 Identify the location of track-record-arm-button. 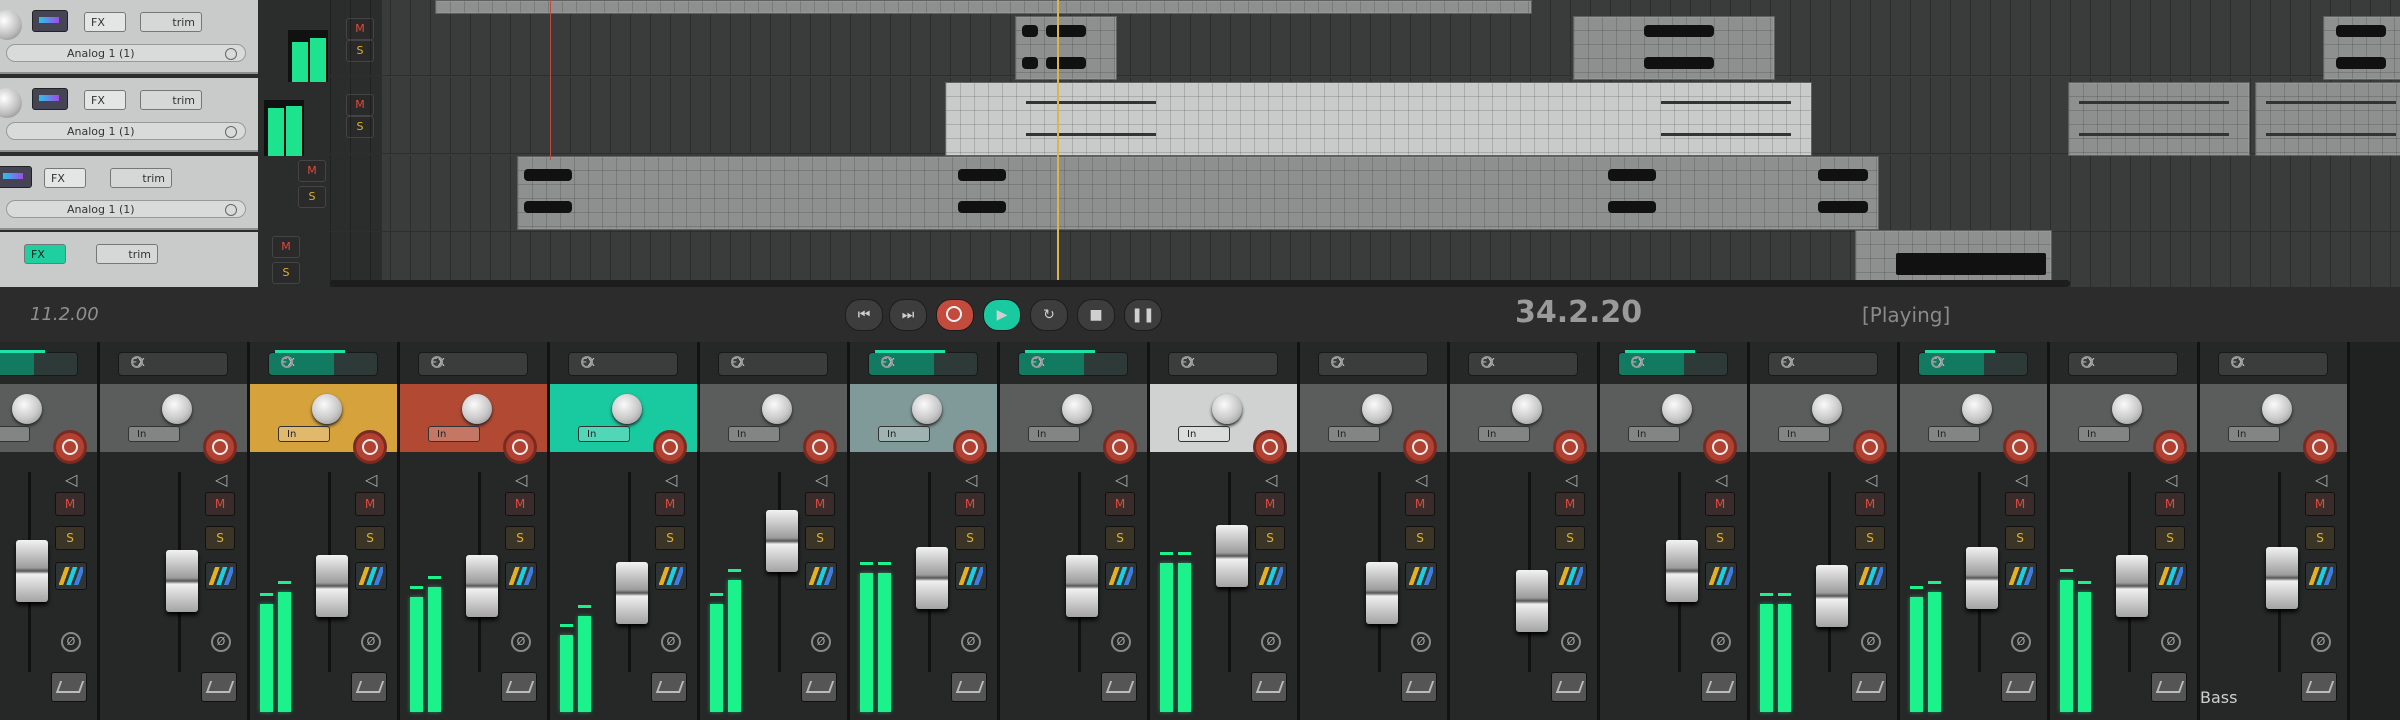
(11, 25).